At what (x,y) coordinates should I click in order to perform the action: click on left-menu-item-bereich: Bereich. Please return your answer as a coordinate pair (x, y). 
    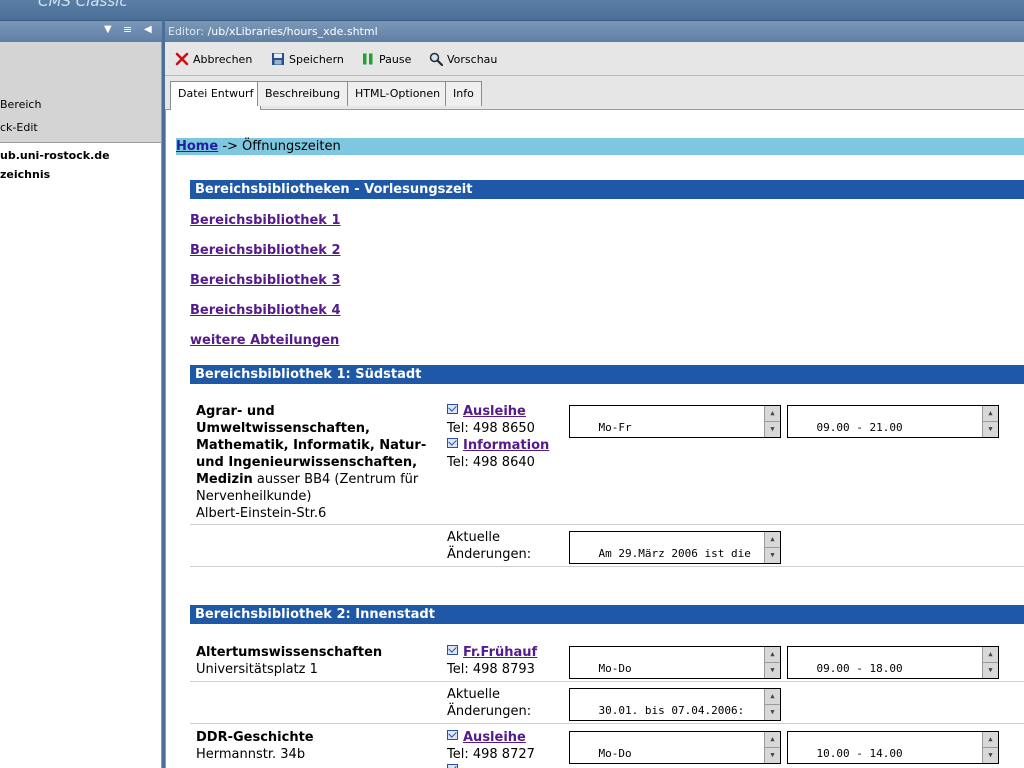
    Looking at the image, I should click on (20, 104).